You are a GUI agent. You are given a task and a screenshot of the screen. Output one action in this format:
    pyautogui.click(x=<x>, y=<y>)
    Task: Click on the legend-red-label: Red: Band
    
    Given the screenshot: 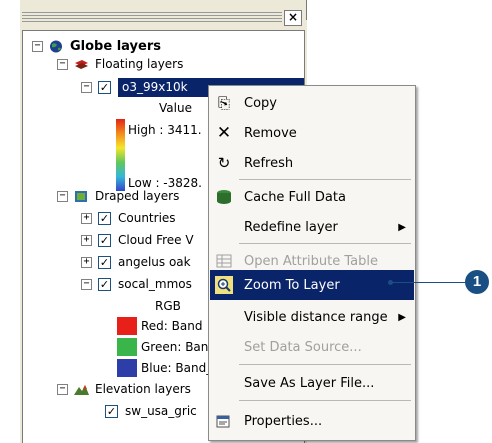 What is the action you would take?
    pyautogui.click(x=172, y=326)
    